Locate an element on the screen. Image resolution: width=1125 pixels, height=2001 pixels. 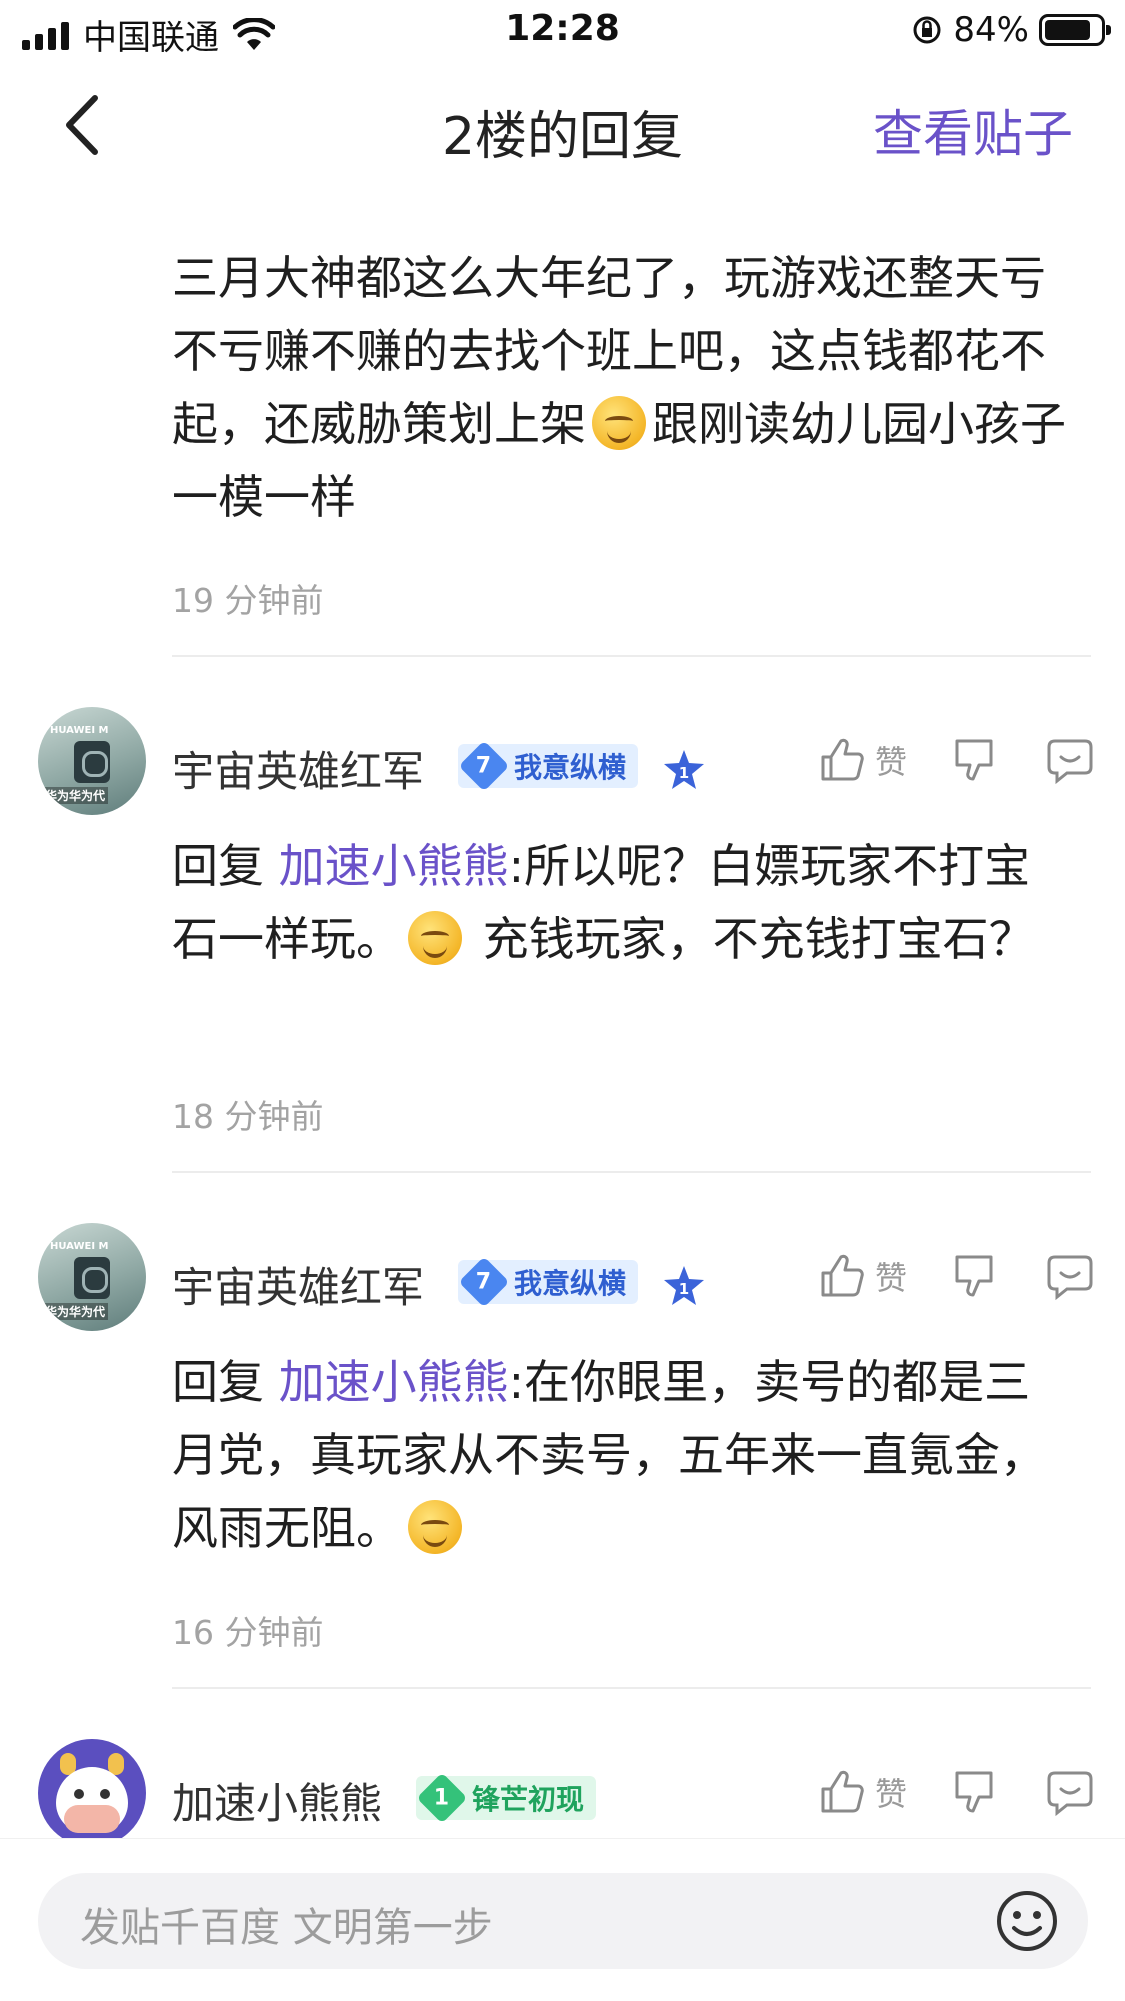
battery-percentage: 84% is located at coordinates (991, 30).